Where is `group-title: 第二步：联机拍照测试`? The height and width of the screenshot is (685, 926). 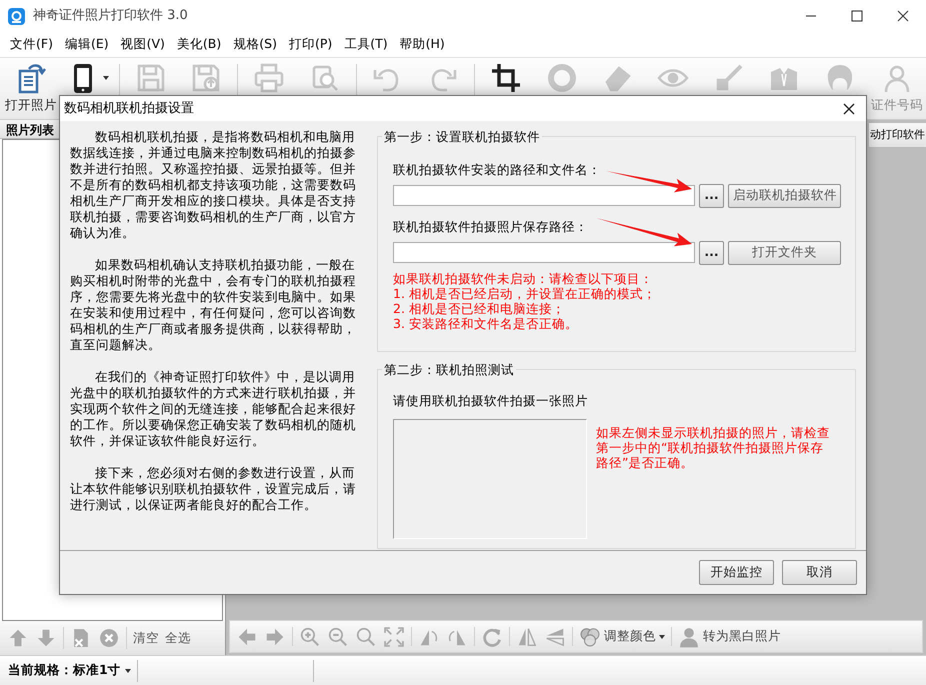
group-title: 第二步：联机拍照测试 is located at coordinates (449, 370).